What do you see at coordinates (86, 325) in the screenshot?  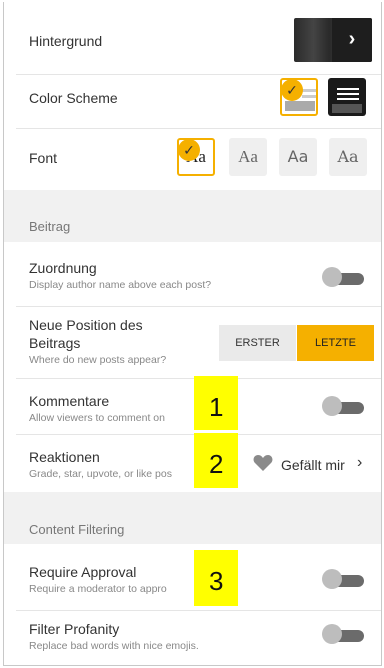 I see `position-label-line1: Neue Position des` at bounding box center [86, 325].